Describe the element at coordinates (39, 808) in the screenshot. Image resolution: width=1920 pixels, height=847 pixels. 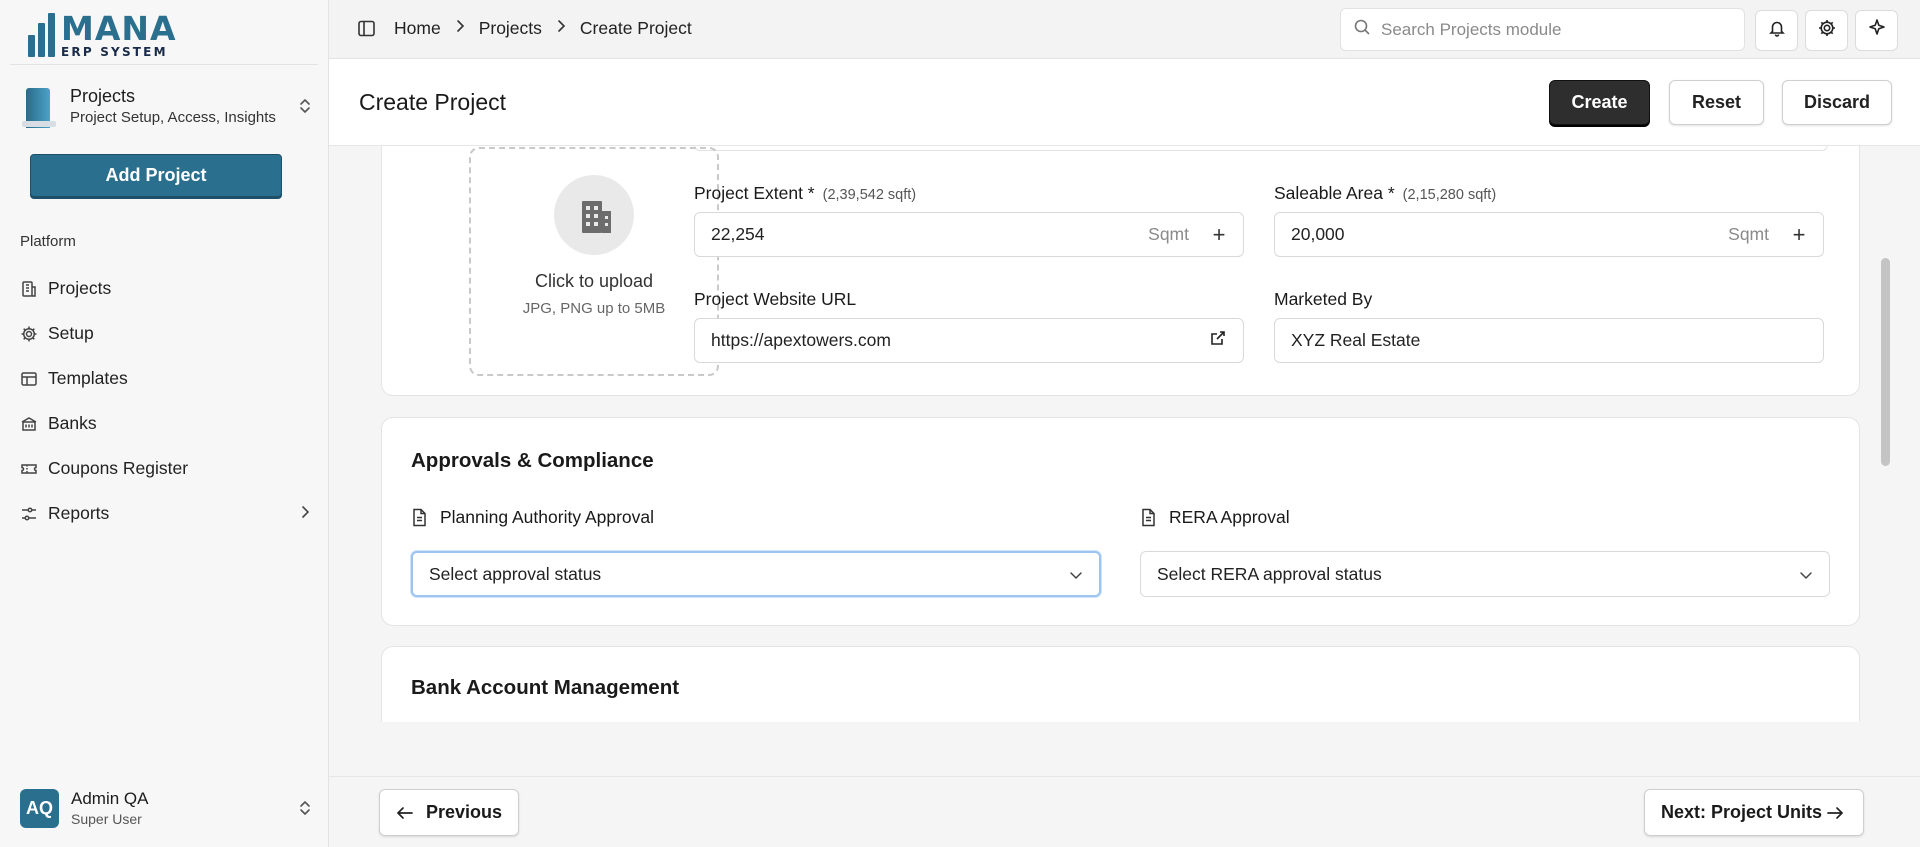
I see `avatar: AQ` at that location.